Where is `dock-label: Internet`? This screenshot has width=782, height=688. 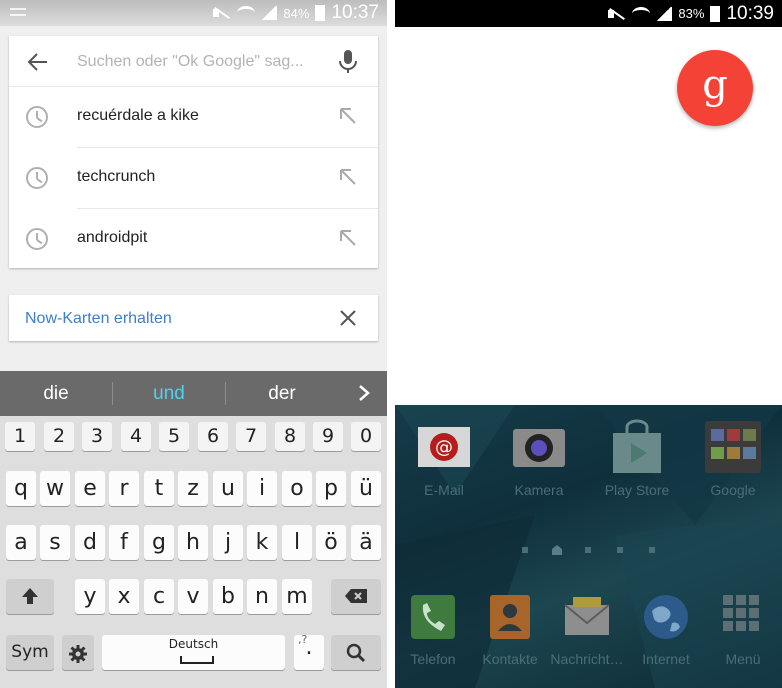
dock-label: Internet is located at coordinates (666, 659).